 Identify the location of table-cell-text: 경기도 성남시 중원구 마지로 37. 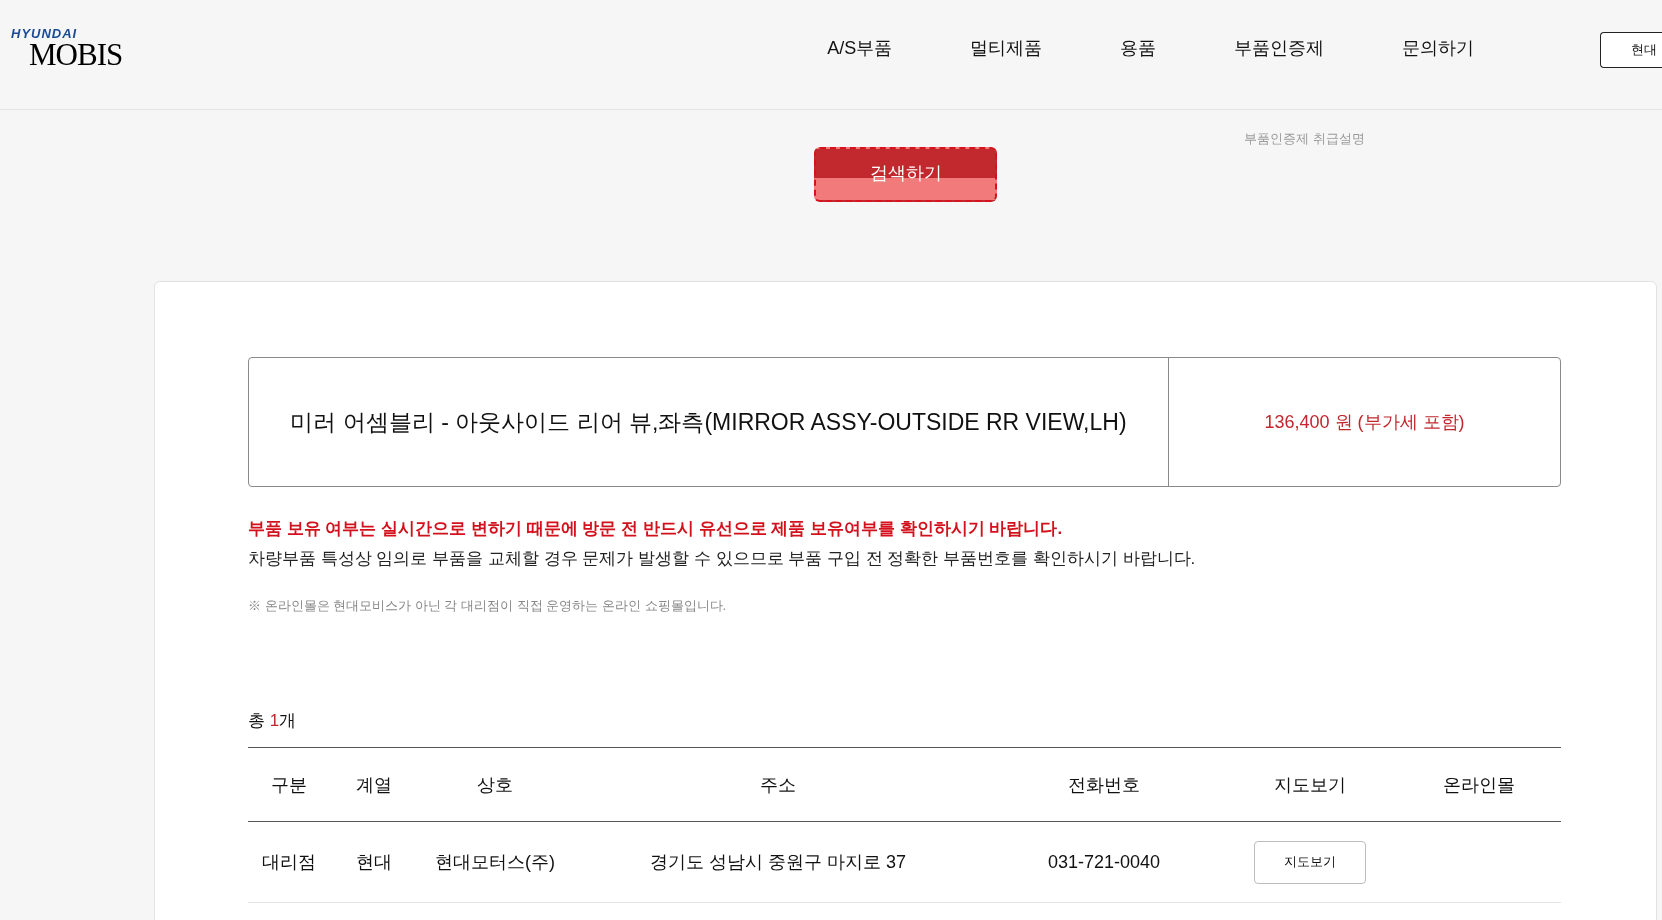
(778, 862).